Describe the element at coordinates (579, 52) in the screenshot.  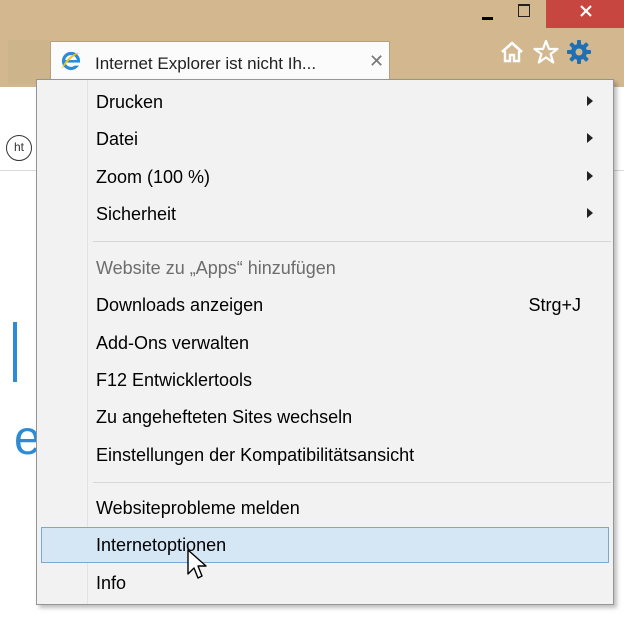
I see `gear-icon` at that location.